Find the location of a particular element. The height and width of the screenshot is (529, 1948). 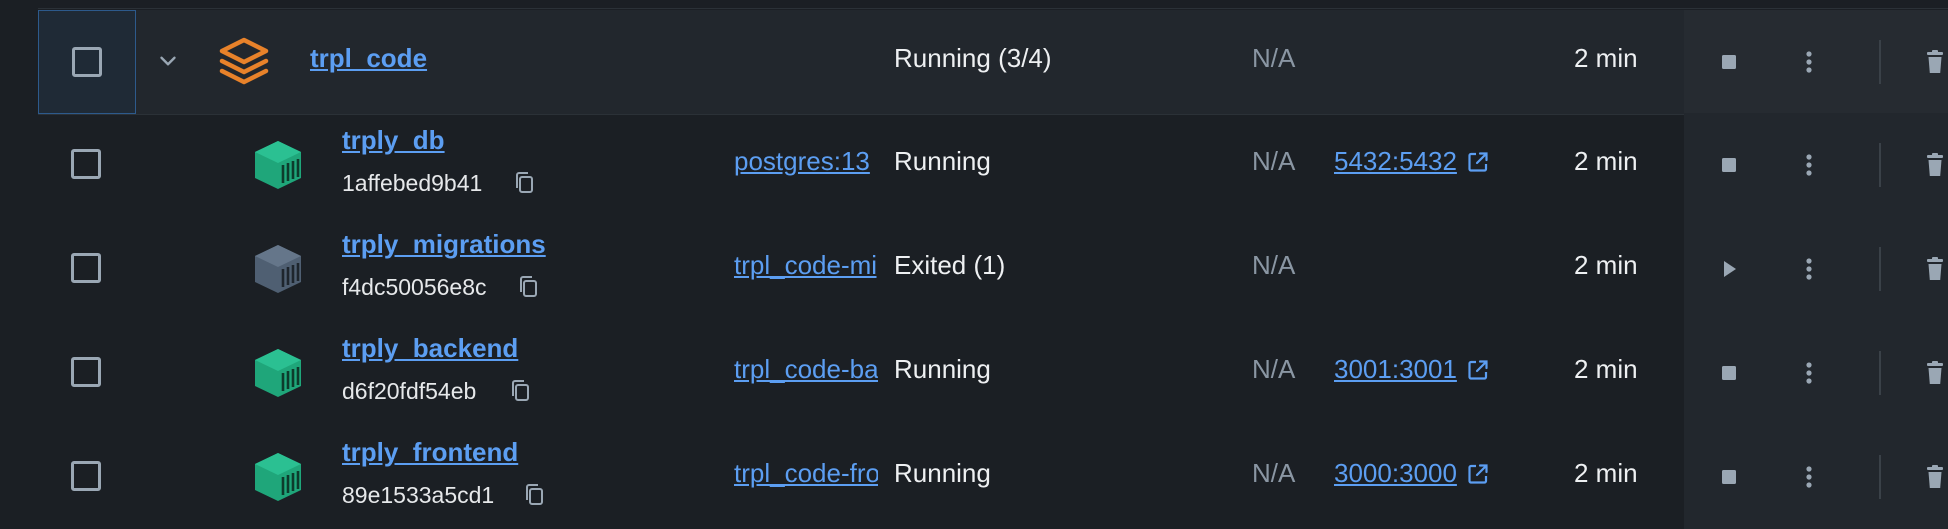

port-link: 5432:5432 is located at coordinates (1395, 161).